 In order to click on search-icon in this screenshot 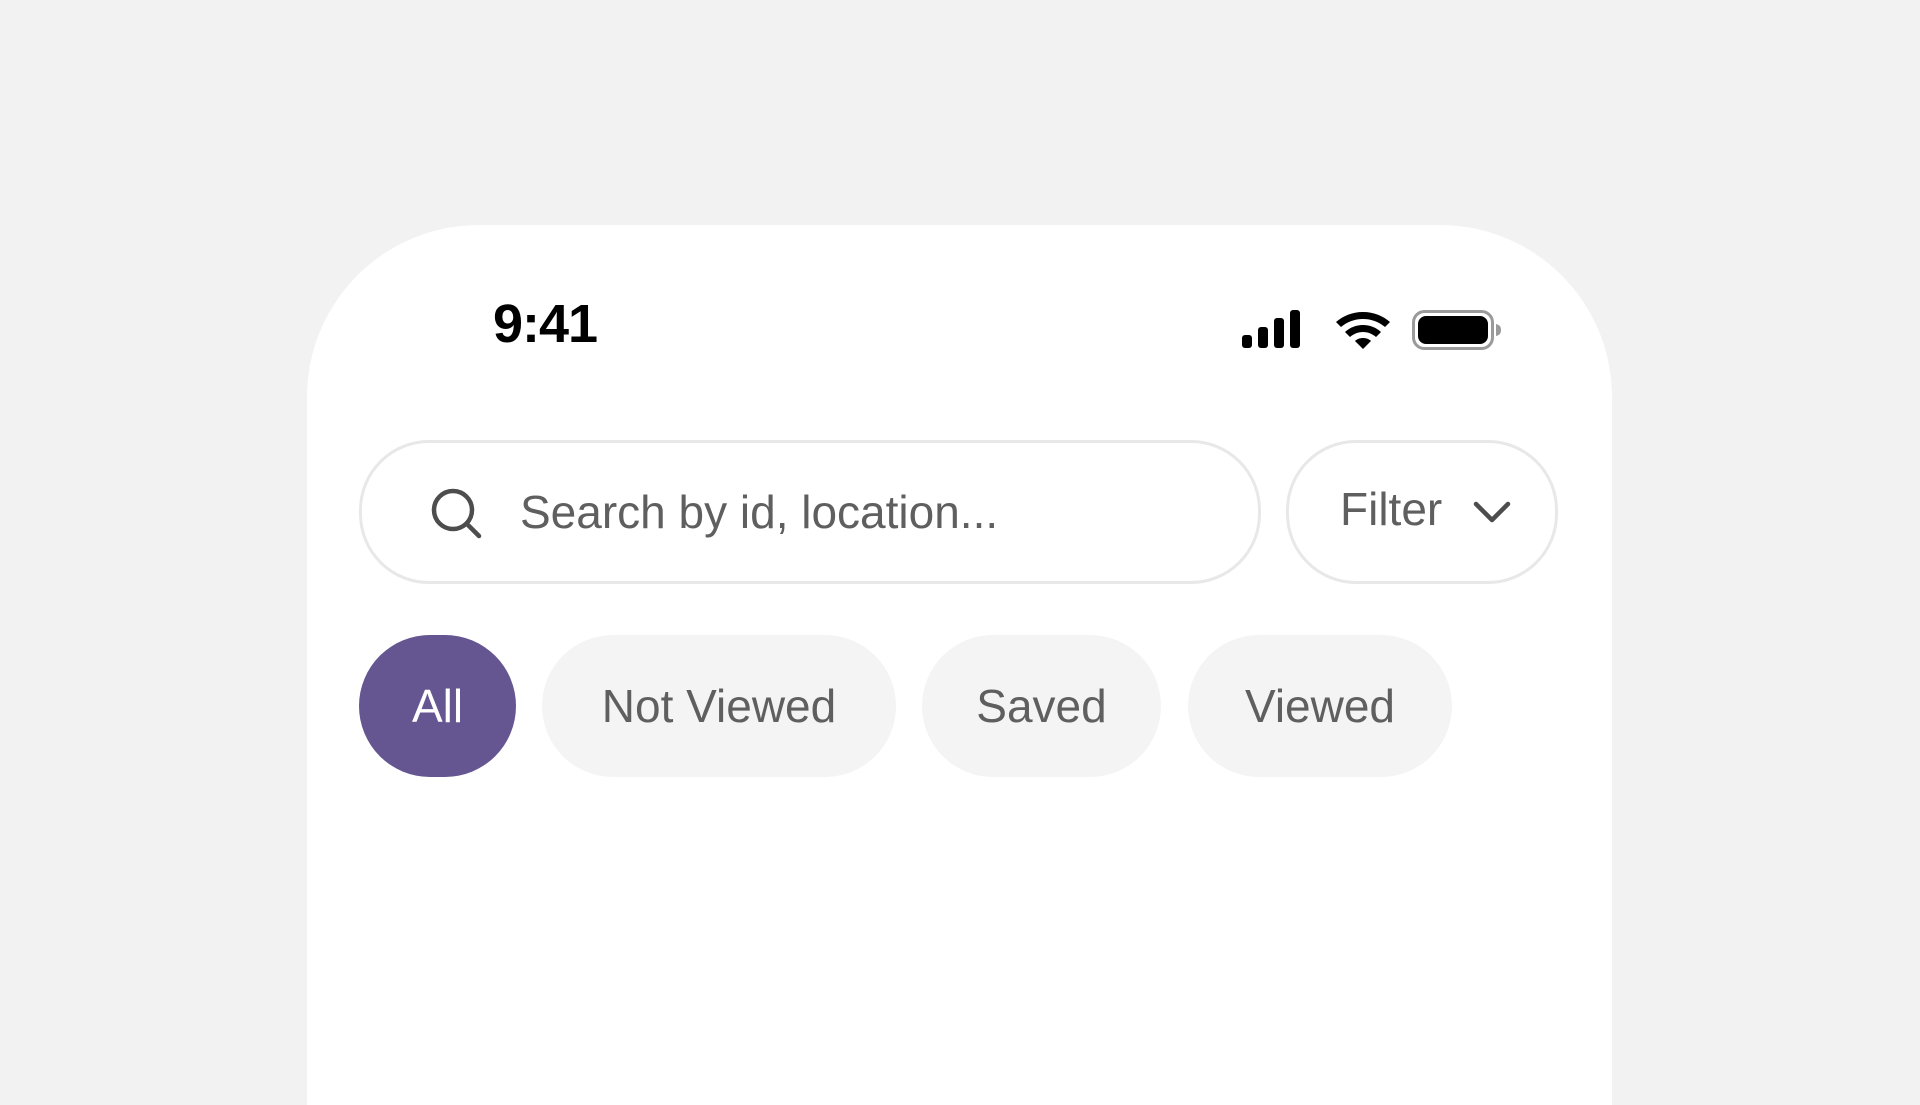, I will do `click(456, 513)`.